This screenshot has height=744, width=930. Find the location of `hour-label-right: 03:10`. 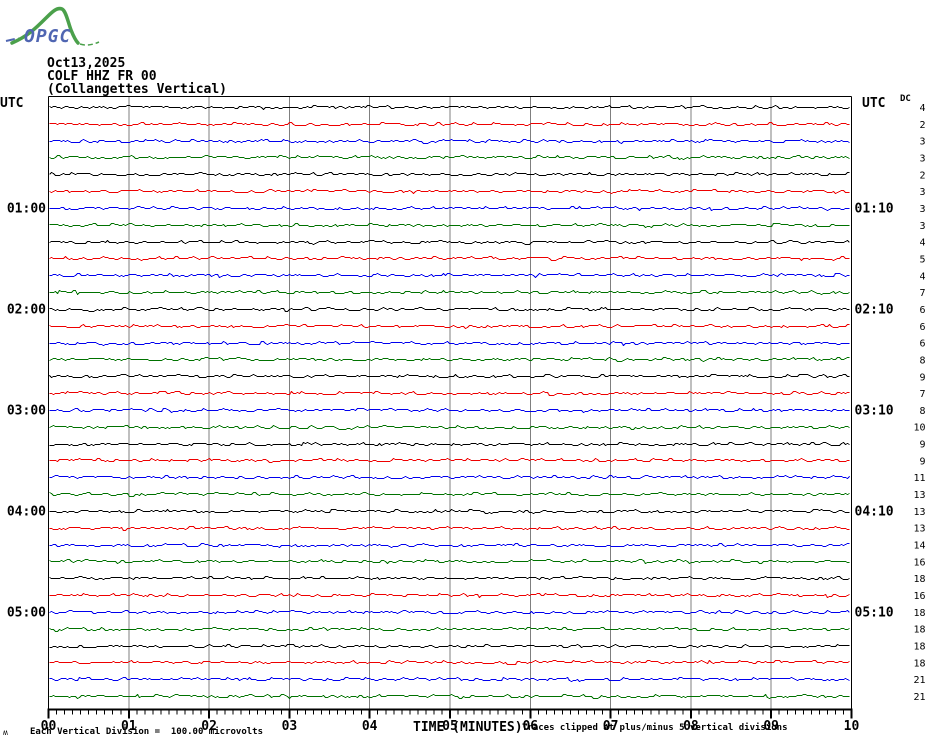

hour-label-right: 03:10 is located at coordinates (874, 410).